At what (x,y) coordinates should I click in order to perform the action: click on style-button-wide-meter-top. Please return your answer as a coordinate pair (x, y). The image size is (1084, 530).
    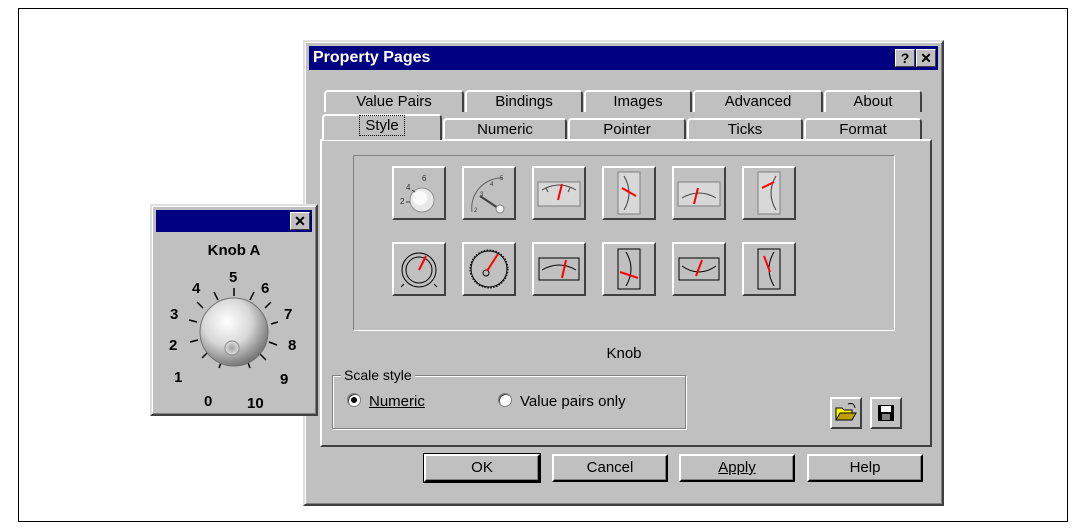
    Looking at the image, I should click on (559, 193).